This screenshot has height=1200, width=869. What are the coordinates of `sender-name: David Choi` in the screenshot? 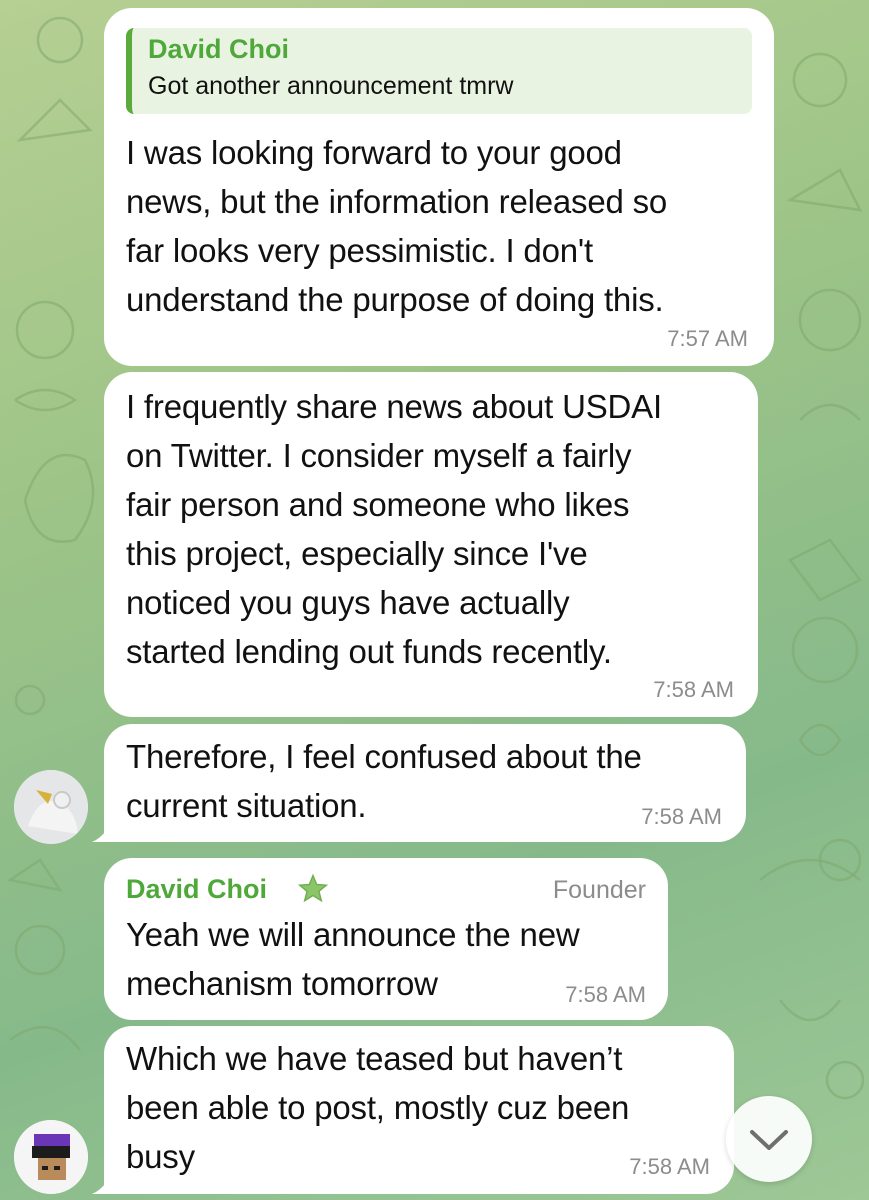 It's located at (196, 889).